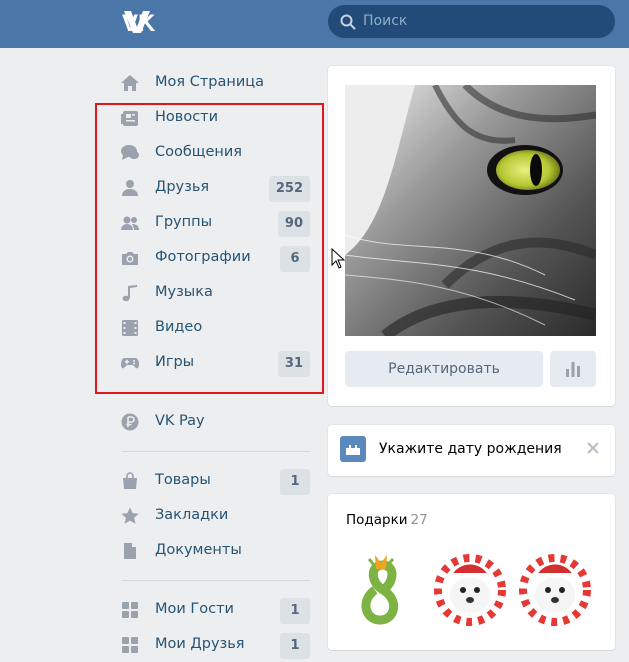 Image resolution: width=629 pixels, height=662 pixels. Describe the element at coordinates (139, 22) in the screenshot. I see `svg-text: VK` at that location.